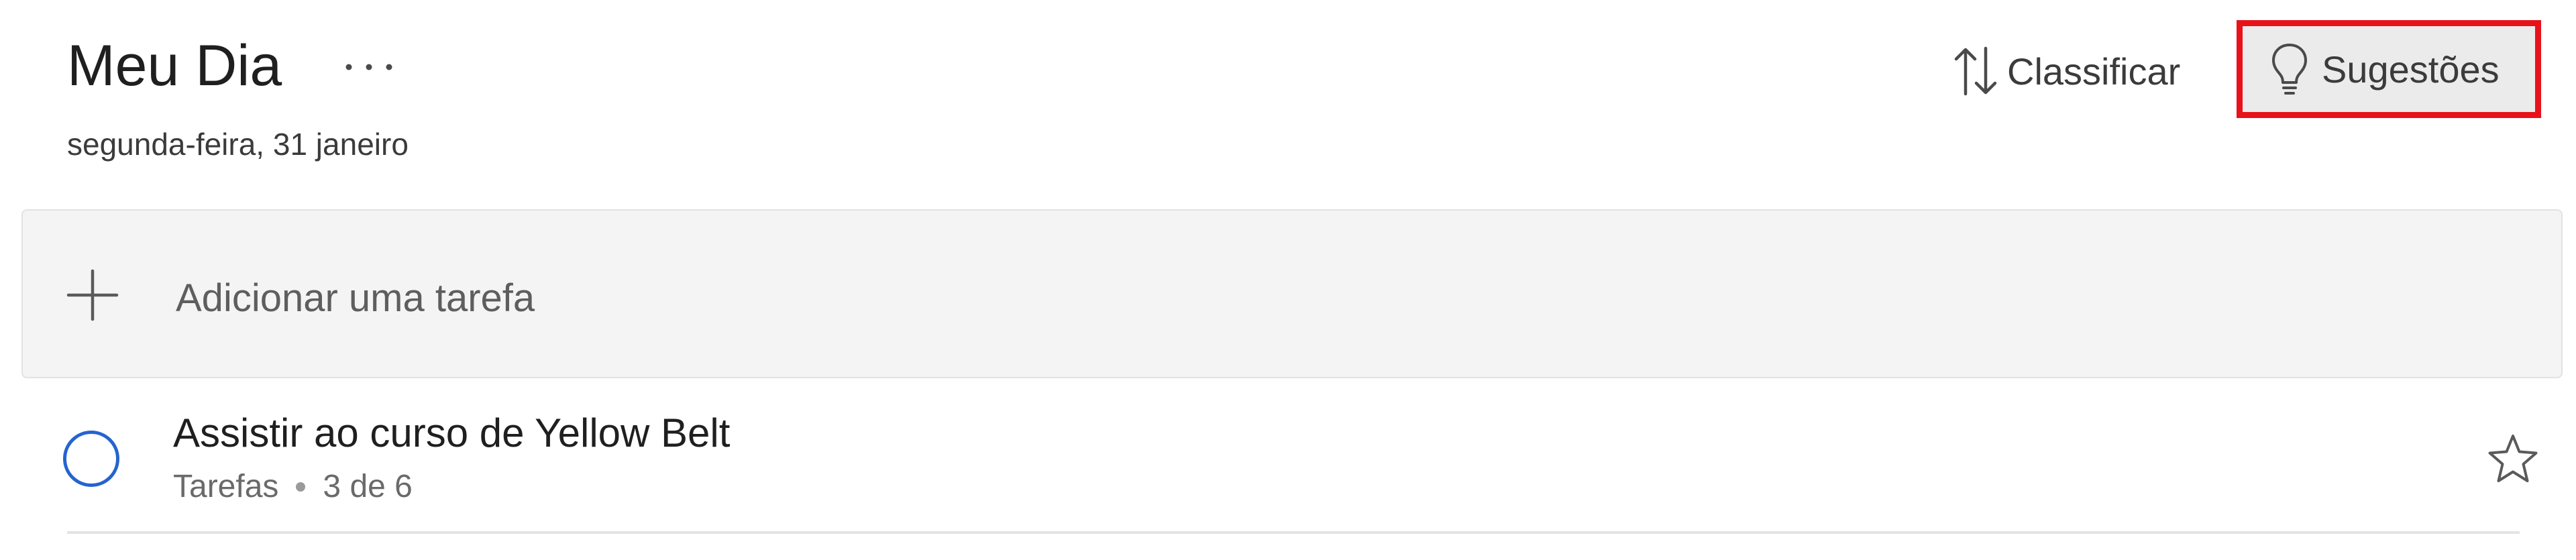  Describe the element at coordinates (2513, 459) in the screenshot. I see `star-outline-icon` at that location.